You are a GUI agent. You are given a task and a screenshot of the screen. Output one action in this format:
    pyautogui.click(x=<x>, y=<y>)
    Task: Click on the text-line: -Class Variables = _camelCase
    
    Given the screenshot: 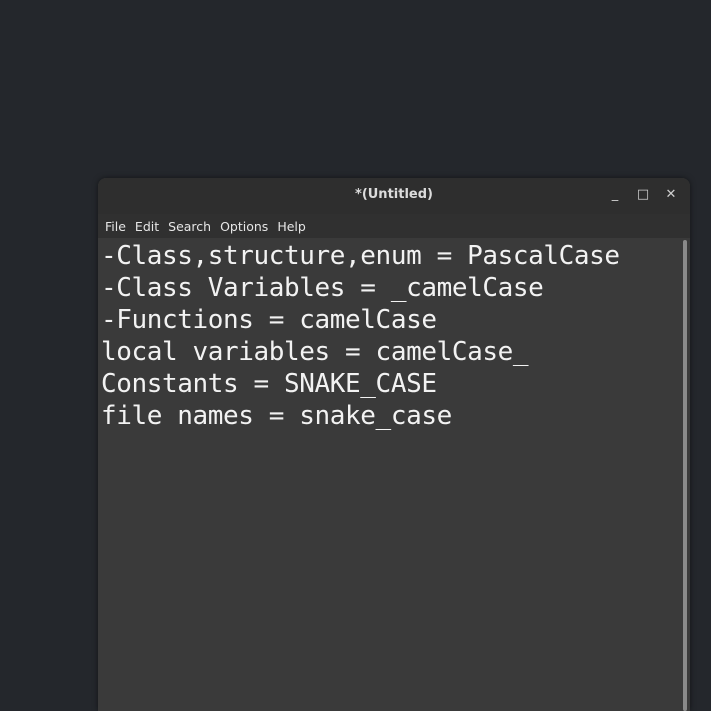 What is the action you would take?
    pyautogui.click(x=322, y=288)
    